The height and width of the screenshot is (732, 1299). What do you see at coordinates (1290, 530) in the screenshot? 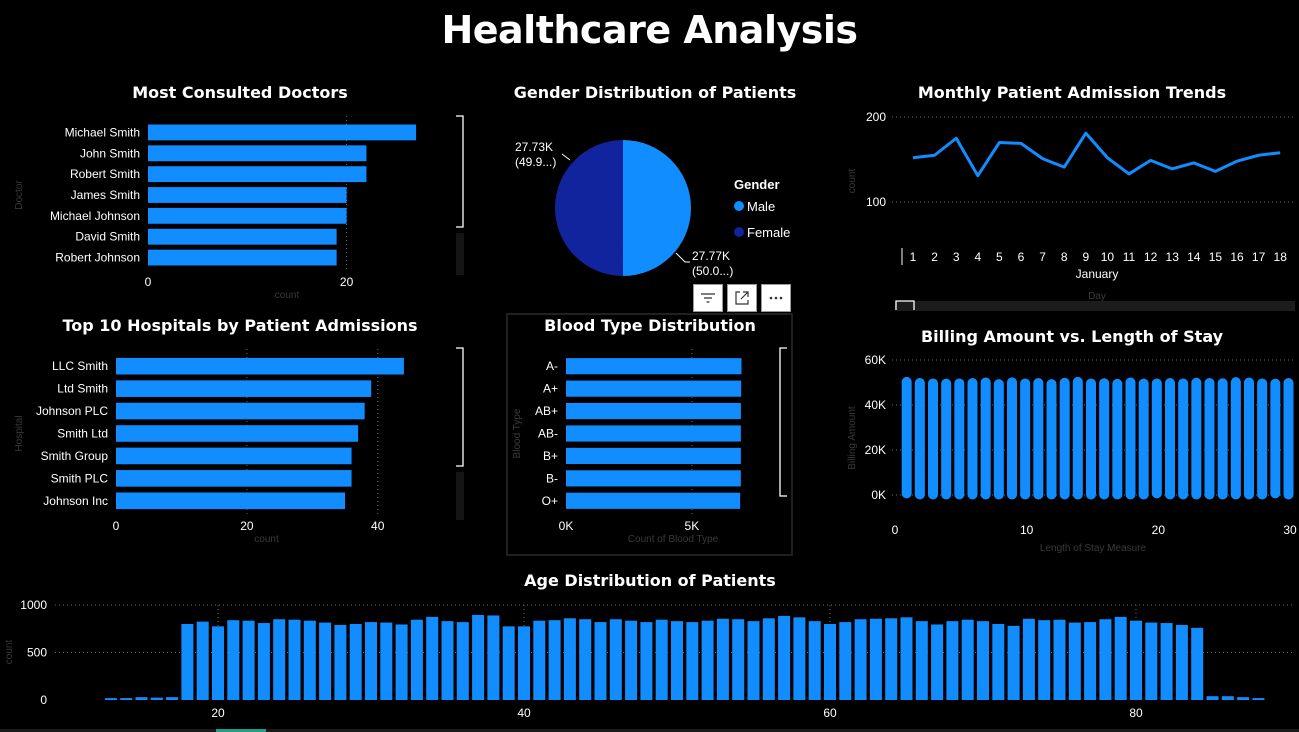
I see `billing-x-tick-label: 30` at bounding box center [1290, 530].